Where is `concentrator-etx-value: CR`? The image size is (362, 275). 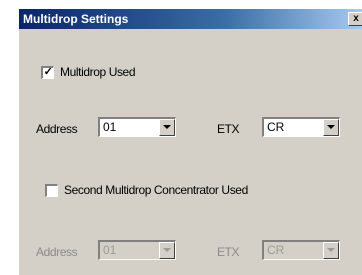
concentrator-etx-value: CR is located at coordinates (276, 250).